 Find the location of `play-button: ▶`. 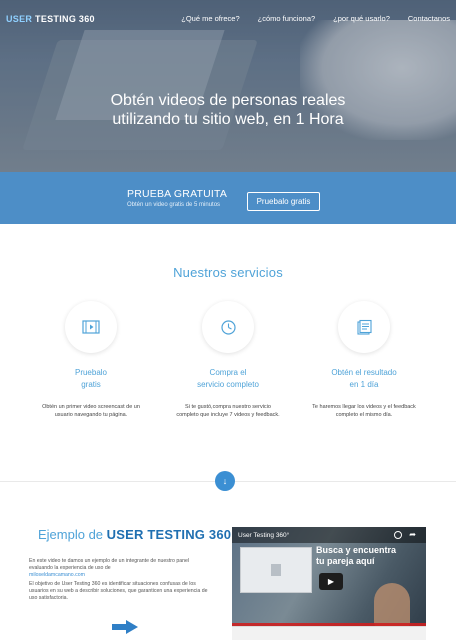

play-button: ▶ is located at coordinates (331, 581).